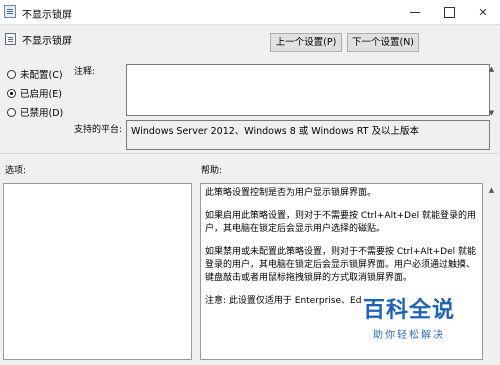 Image resolution: width=500 pixels, height=365 pixels. Describe the element at coordinates (10, 39) in the screenshot. I see `policy-setting-icon` at that location.